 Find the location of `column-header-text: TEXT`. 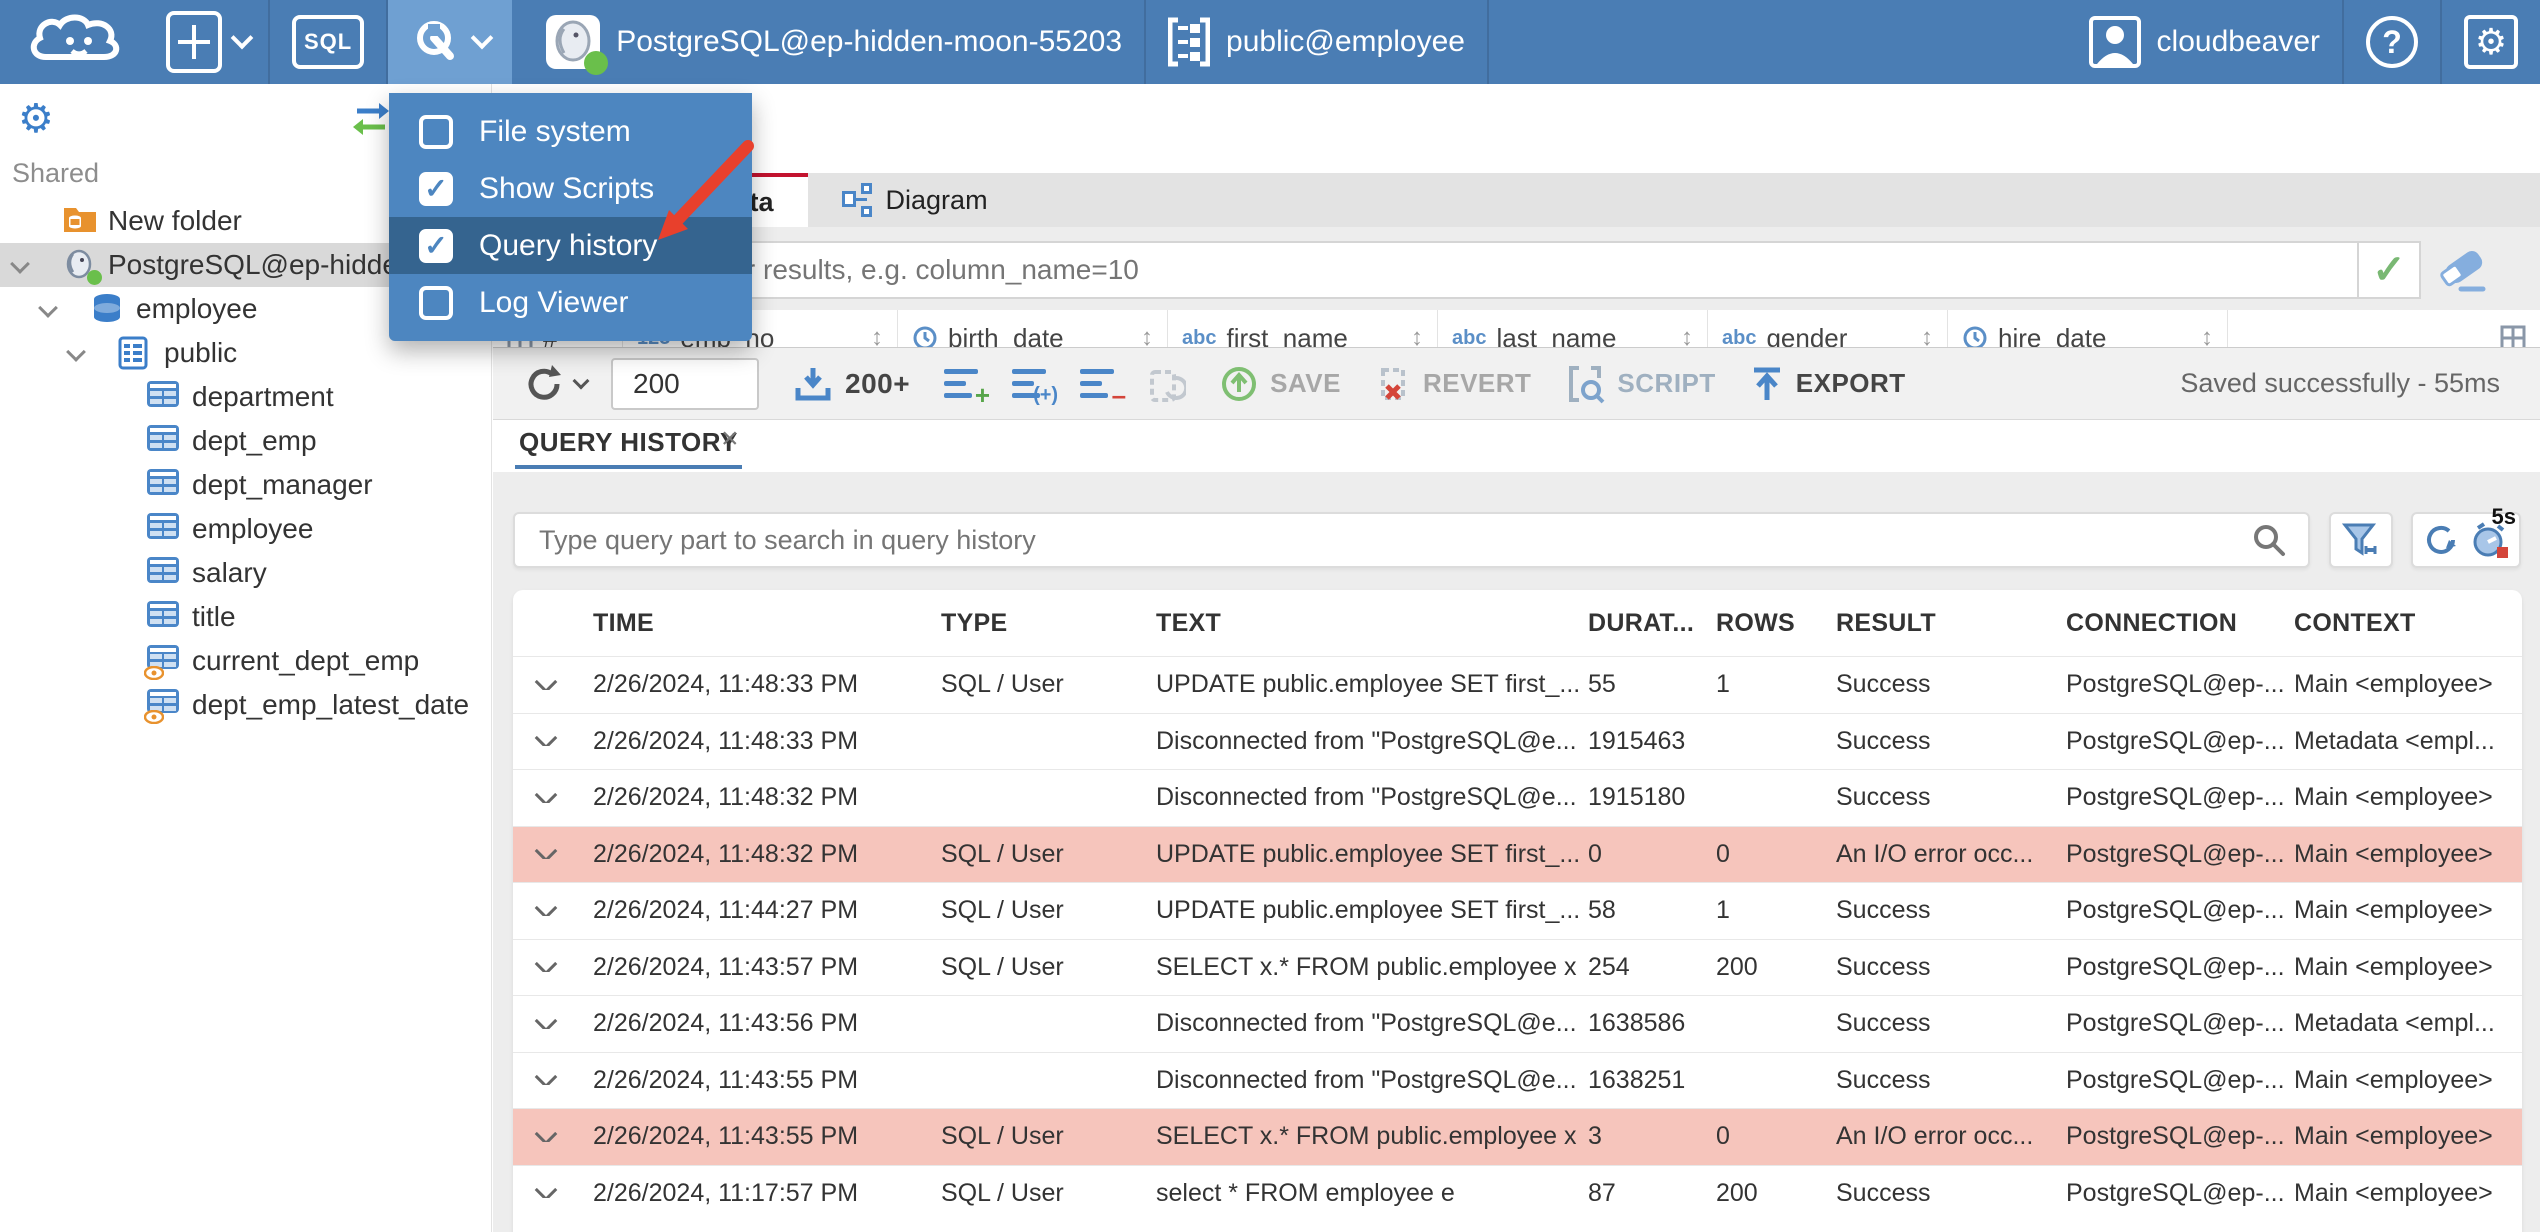

column-header-text: TEXT is located at coordinates (1372, 623).